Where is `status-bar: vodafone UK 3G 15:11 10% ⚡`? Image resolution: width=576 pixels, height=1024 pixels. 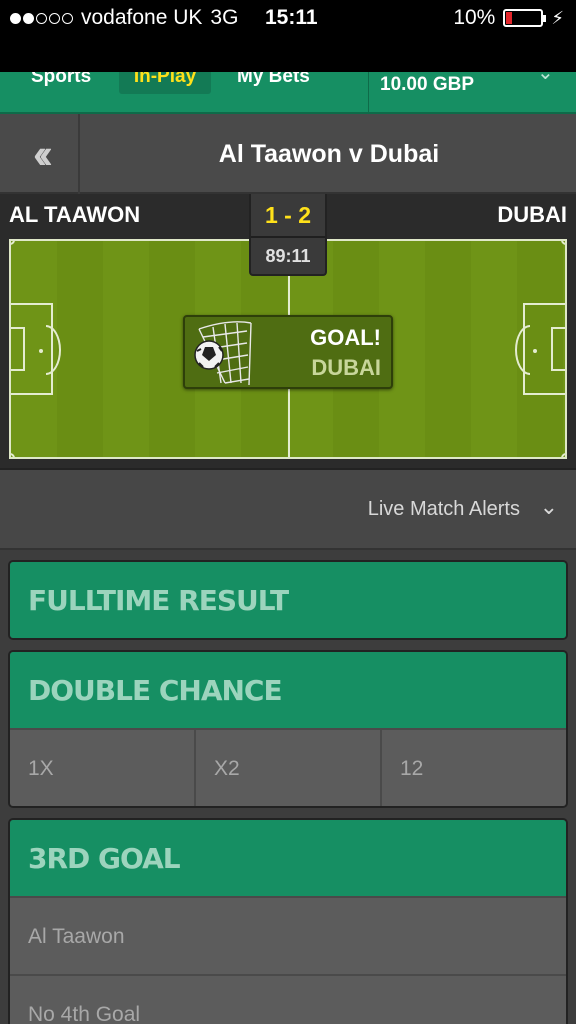 status-bar: vodafone UK 3G 15:11 10% ⚡ is located at coordinates (288, 20).